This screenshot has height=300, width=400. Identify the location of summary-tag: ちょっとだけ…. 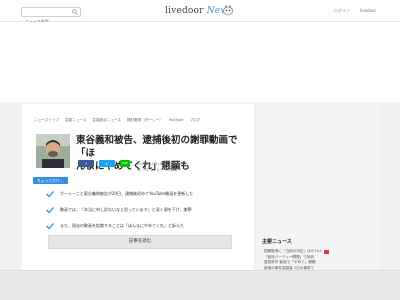
(50, 180).